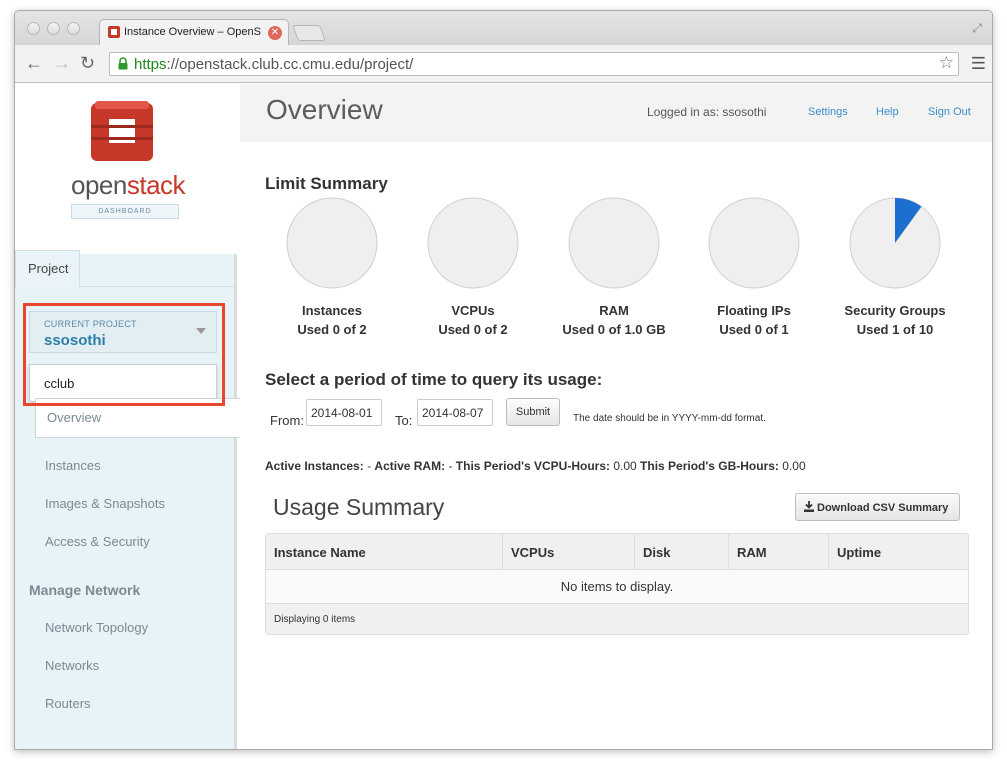  Describe the element at coordinates (533, 412) in the screenshot. I see `submit-button: Submit` at that location.